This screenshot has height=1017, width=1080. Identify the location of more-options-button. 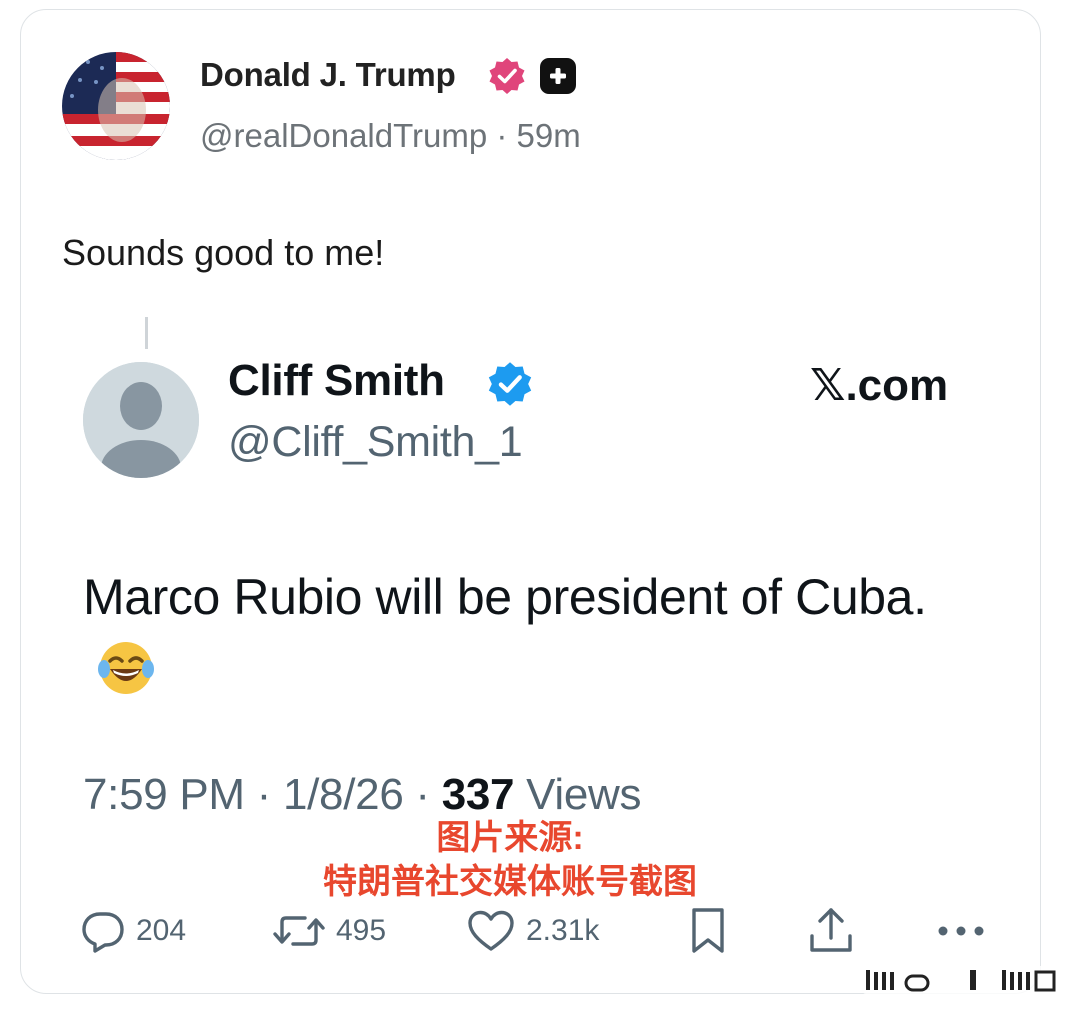
(966, 931).